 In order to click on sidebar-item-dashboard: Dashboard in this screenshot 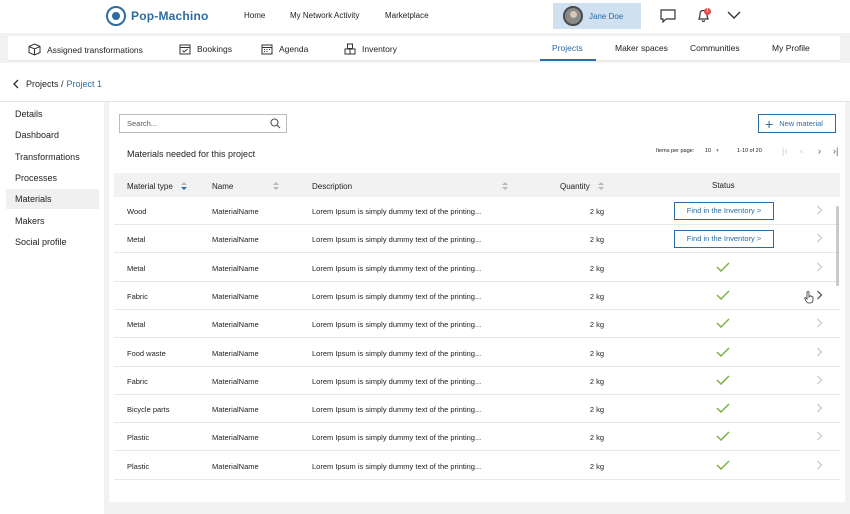, I will do `click(52, 135)`.